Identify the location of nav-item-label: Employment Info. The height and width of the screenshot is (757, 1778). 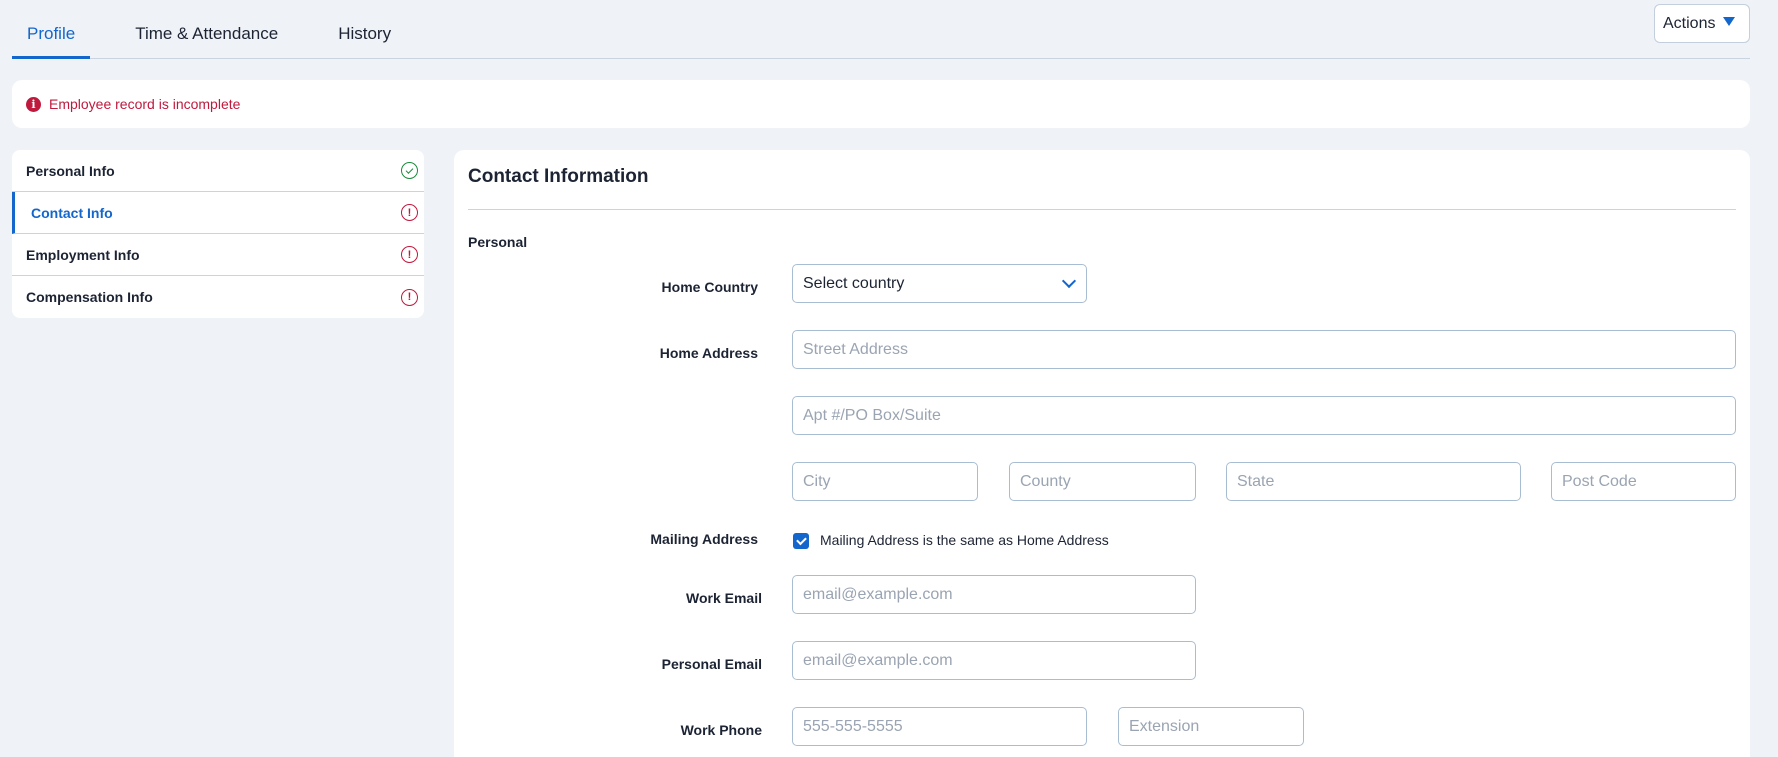
(83, 254).